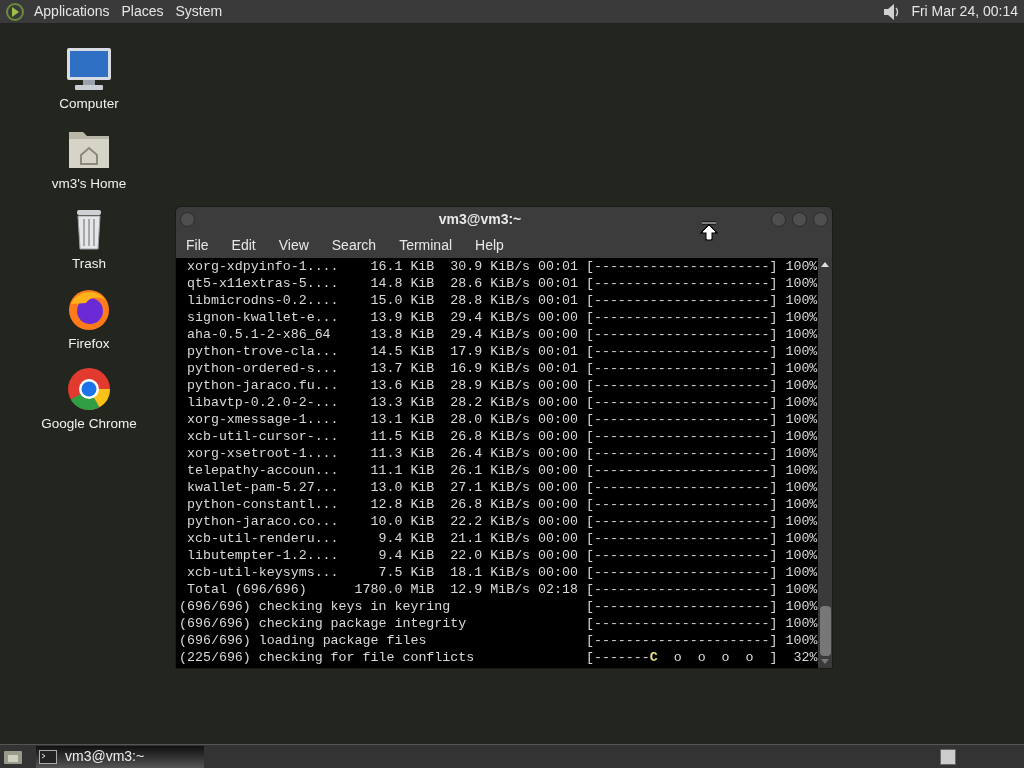  I want to click on menu-item: Terminal, so click(426, 245).